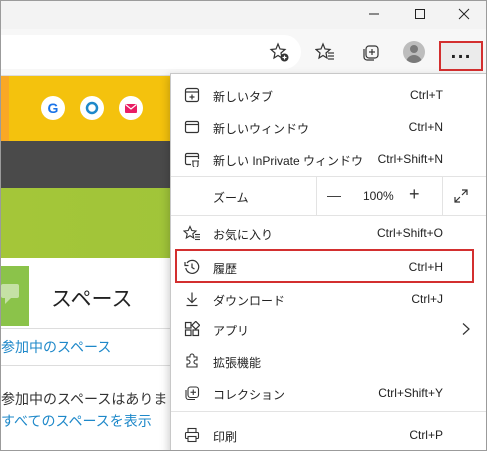 The height and width of the screenshot is (451, 487). Describe the element at coordinates (243, 15) in the screenshot. I see `title-bar` at that location.